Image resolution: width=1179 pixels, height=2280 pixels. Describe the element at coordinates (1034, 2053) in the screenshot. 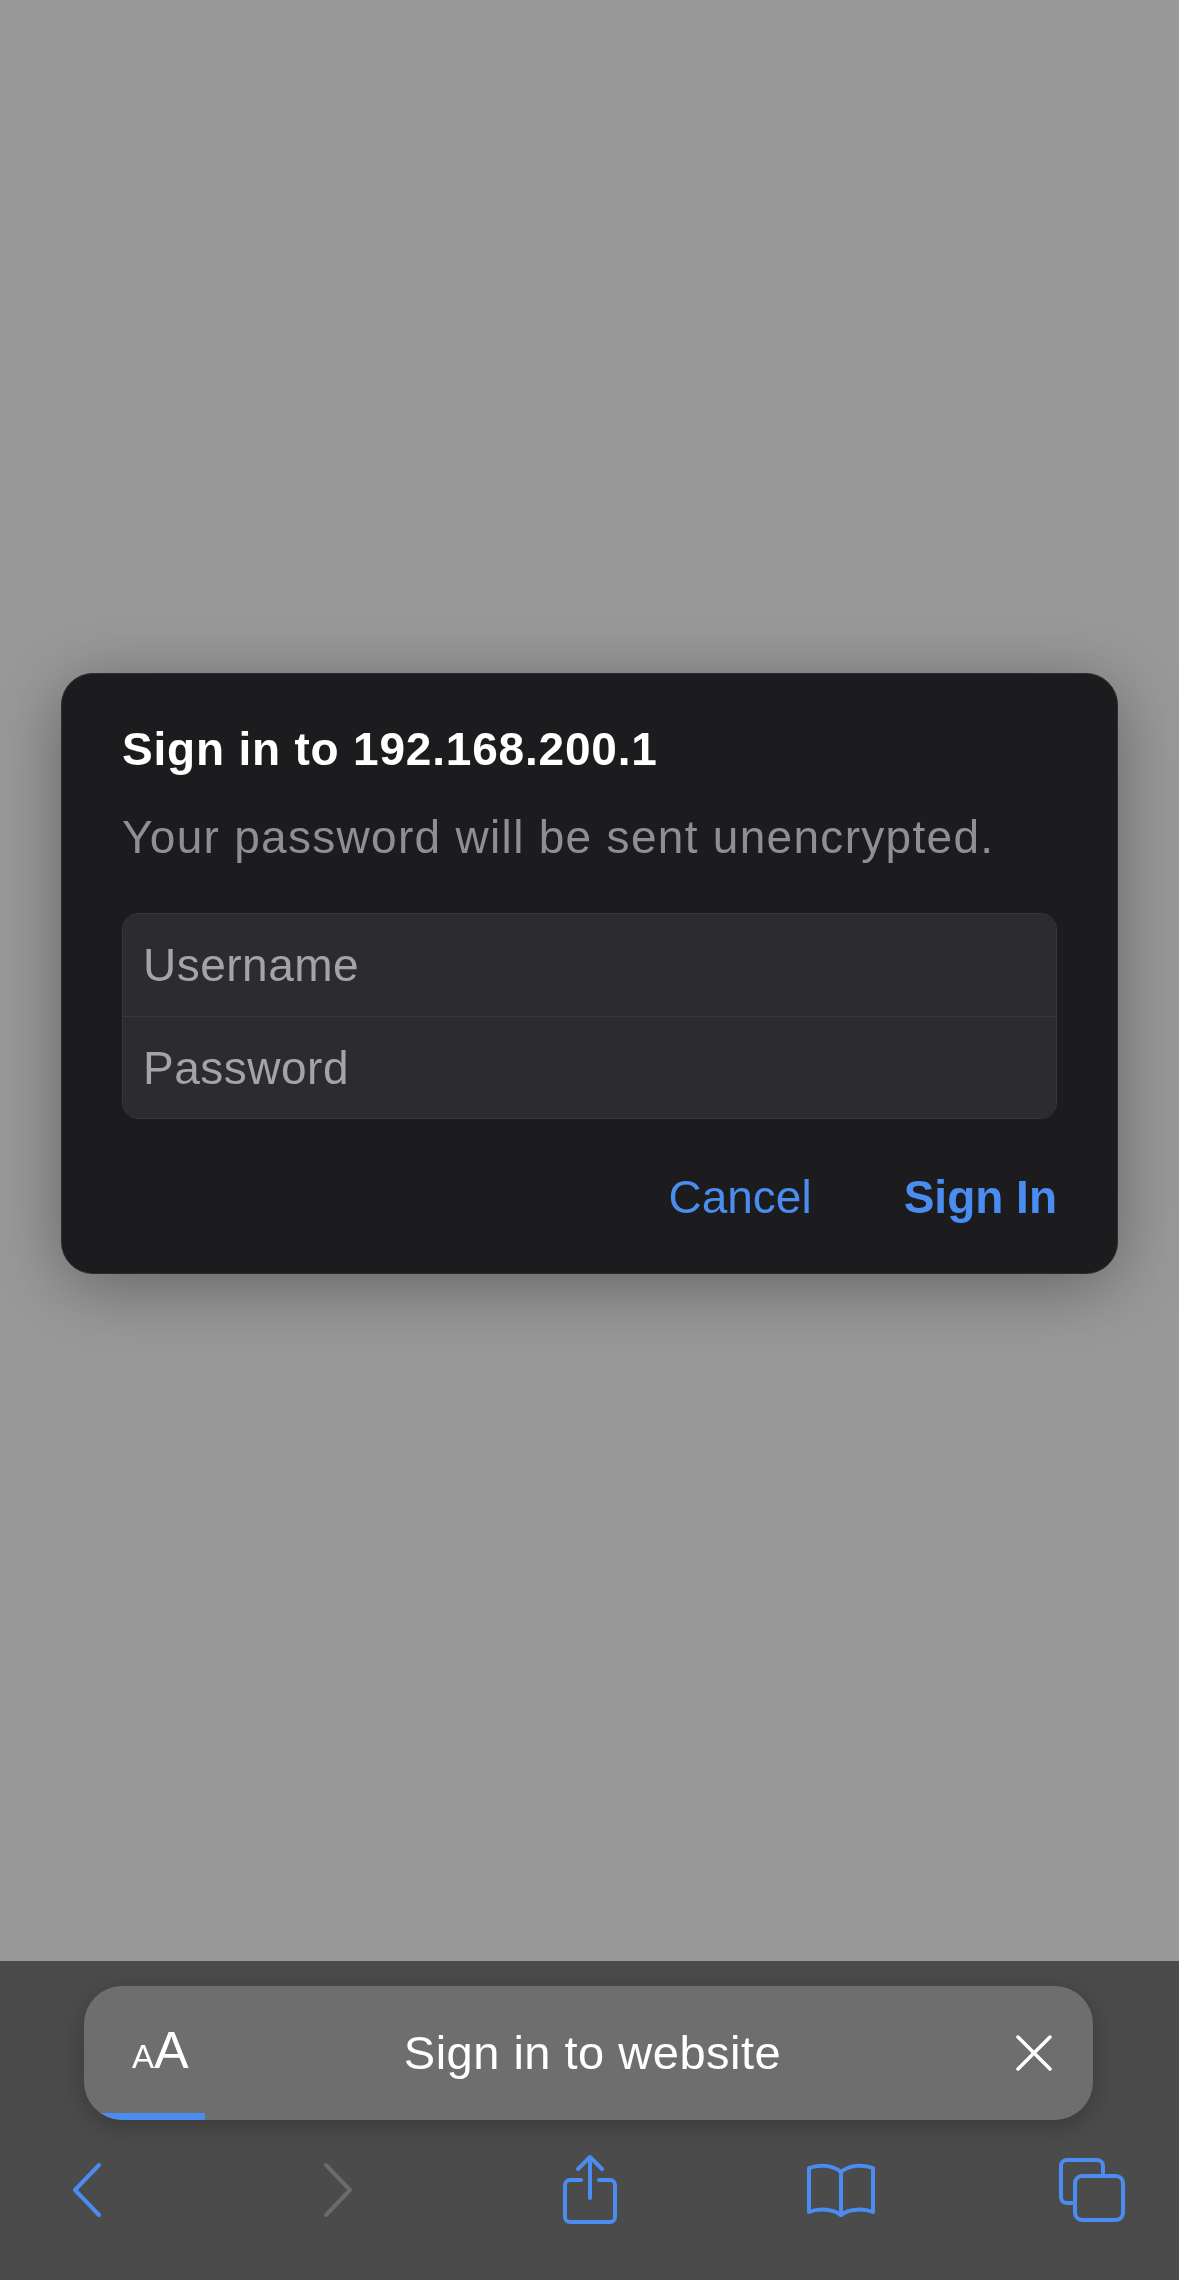

I see `close-icon` at that location.